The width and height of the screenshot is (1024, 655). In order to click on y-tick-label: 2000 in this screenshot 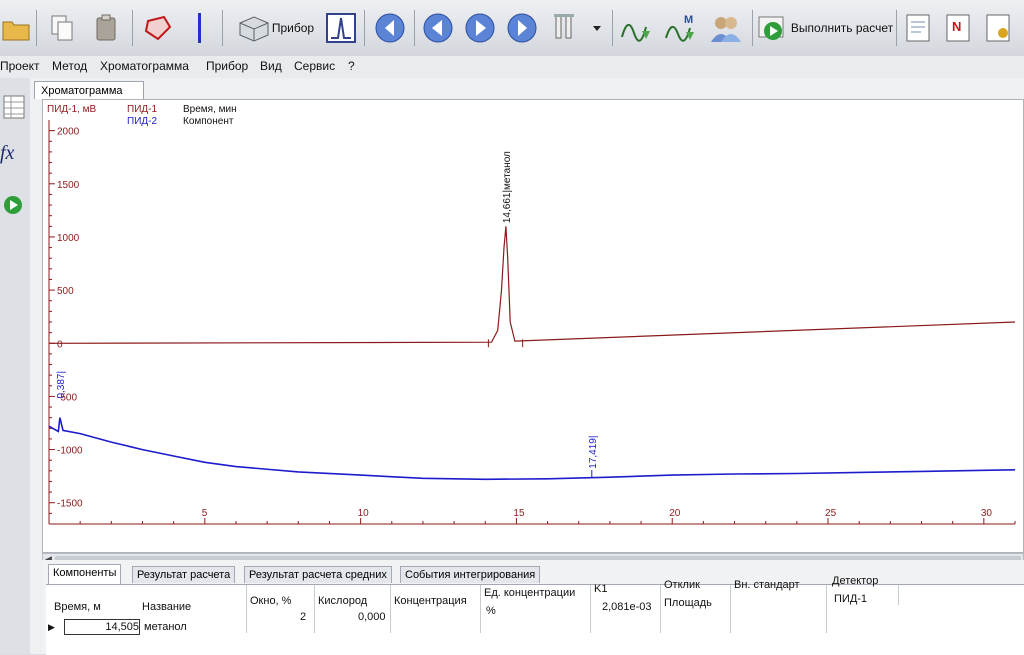, I will do `click(68, 132)`.